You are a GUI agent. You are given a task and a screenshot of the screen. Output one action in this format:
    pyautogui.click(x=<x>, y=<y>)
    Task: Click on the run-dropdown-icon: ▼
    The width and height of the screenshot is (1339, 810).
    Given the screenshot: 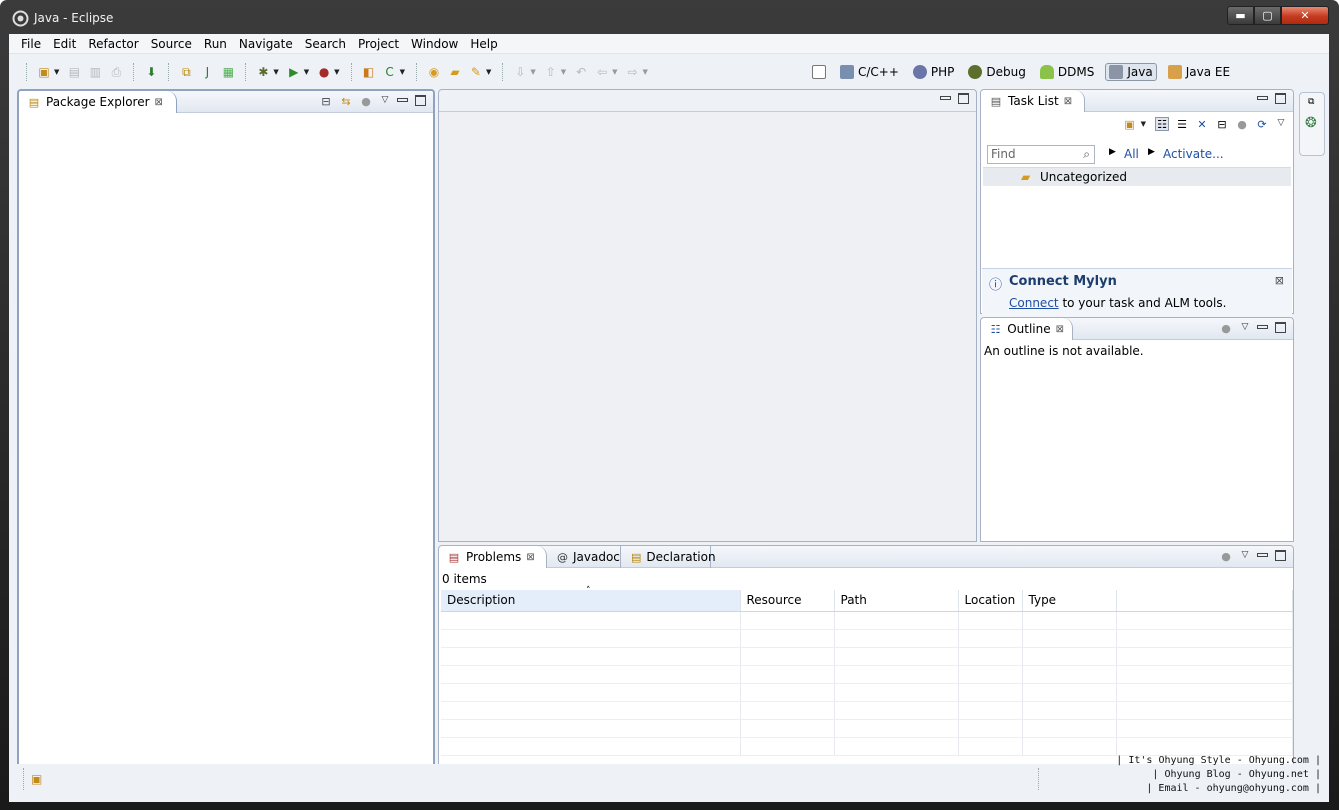 What is the action you would take?
    pyautogui.click(x=306, y=72)
    